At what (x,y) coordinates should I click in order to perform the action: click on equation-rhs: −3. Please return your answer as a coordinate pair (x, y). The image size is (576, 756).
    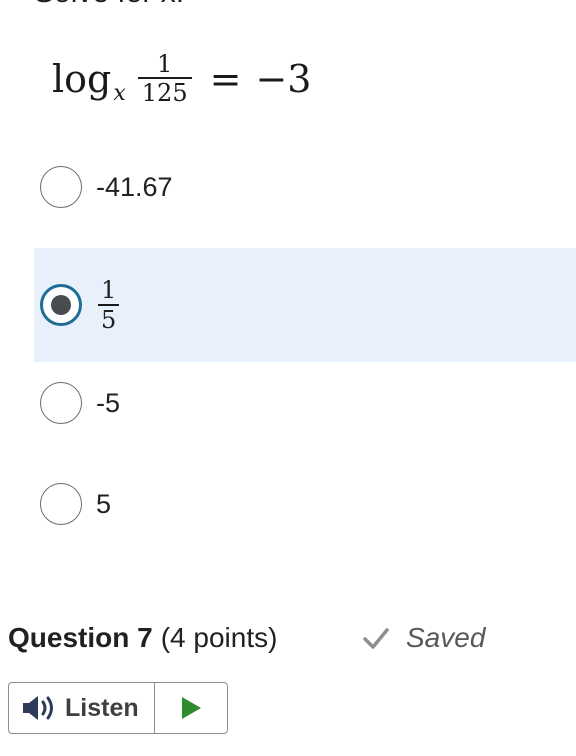
    Looking at the image, I should click on (283, 79).